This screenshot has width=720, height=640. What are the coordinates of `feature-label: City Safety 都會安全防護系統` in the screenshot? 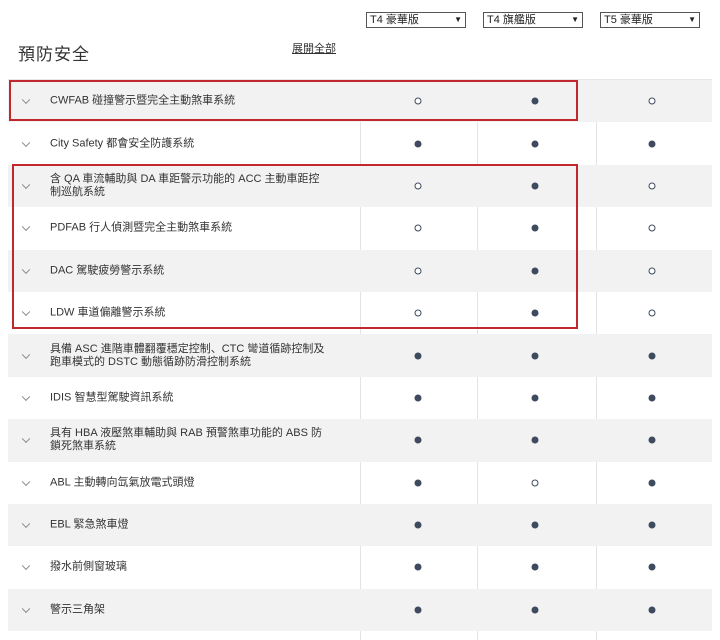 It's located at (122, 143).